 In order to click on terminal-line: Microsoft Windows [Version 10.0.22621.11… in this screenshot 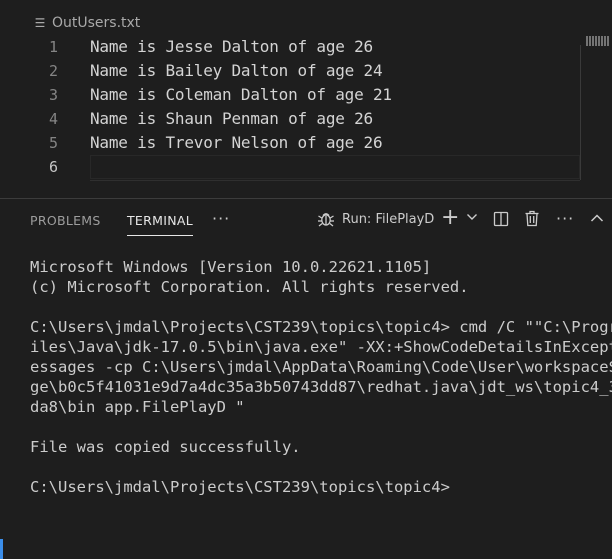, I will do `click(231, 267)`.